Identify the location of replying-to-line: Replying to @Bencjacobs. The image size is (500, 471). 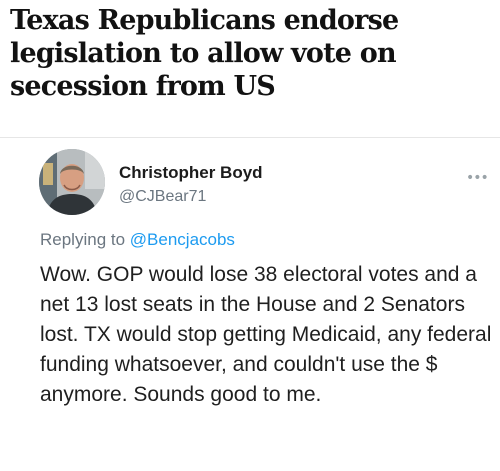
(137, 240).